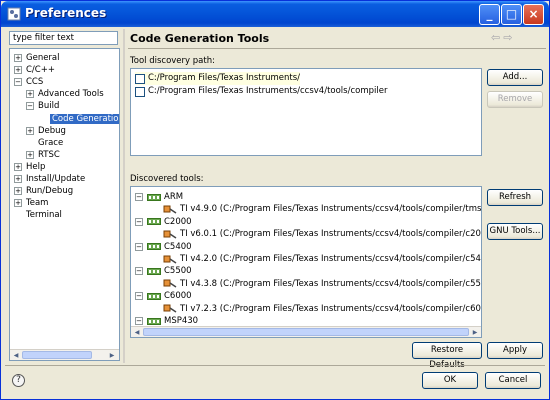  Describe the element at coordinates (37, 58) in the screenshot. I see `tree-item: + General` at that location.